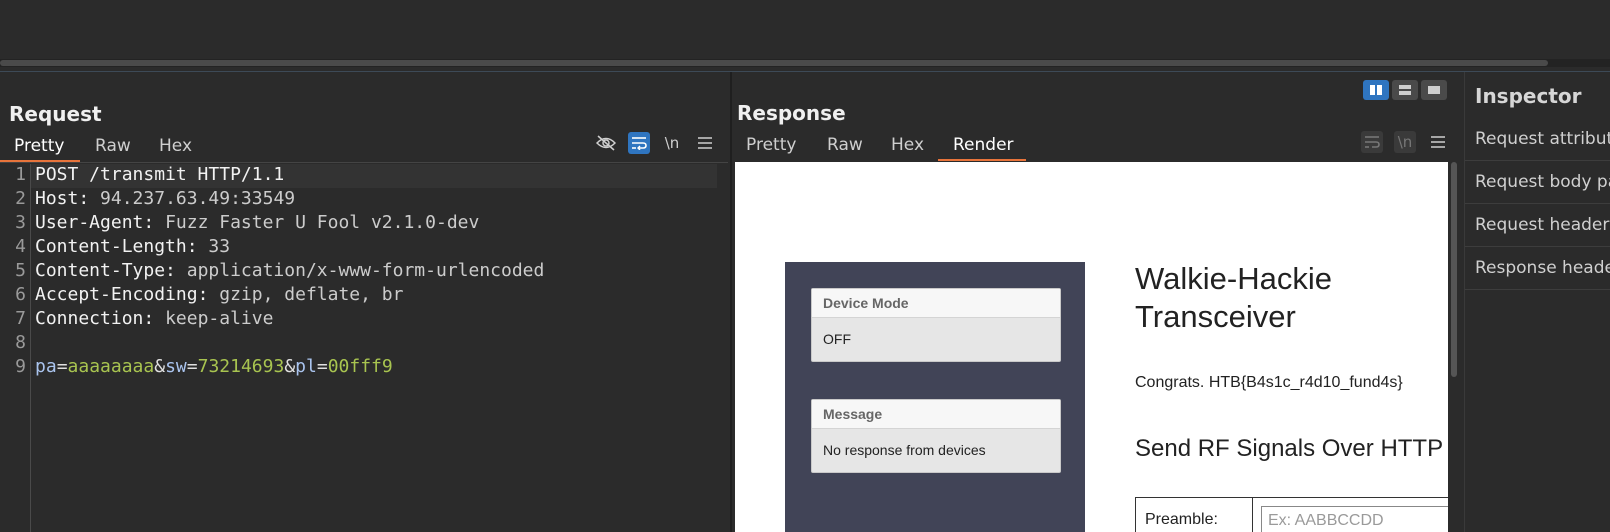 Image resolution: width=1610 pixels, height=532 pixels. Describe the element at coordinates (1289, 448) in the screenshot. I see `section-heading: Send RF Signals Over HTTP` at that location.